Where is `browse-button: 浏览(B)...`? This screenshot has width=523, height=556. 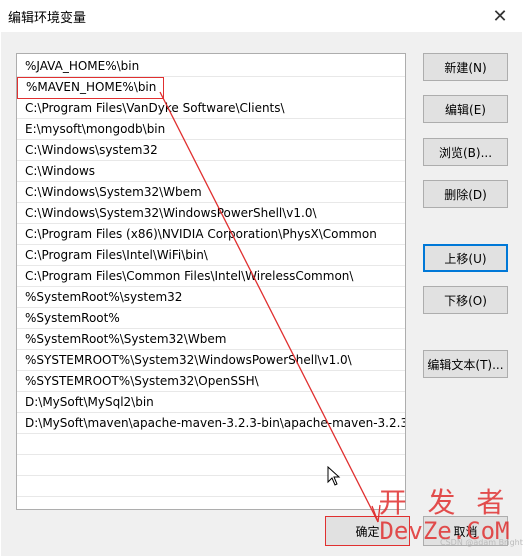
browse-button: 浏览(B)... is located at coordinates (465, 152).